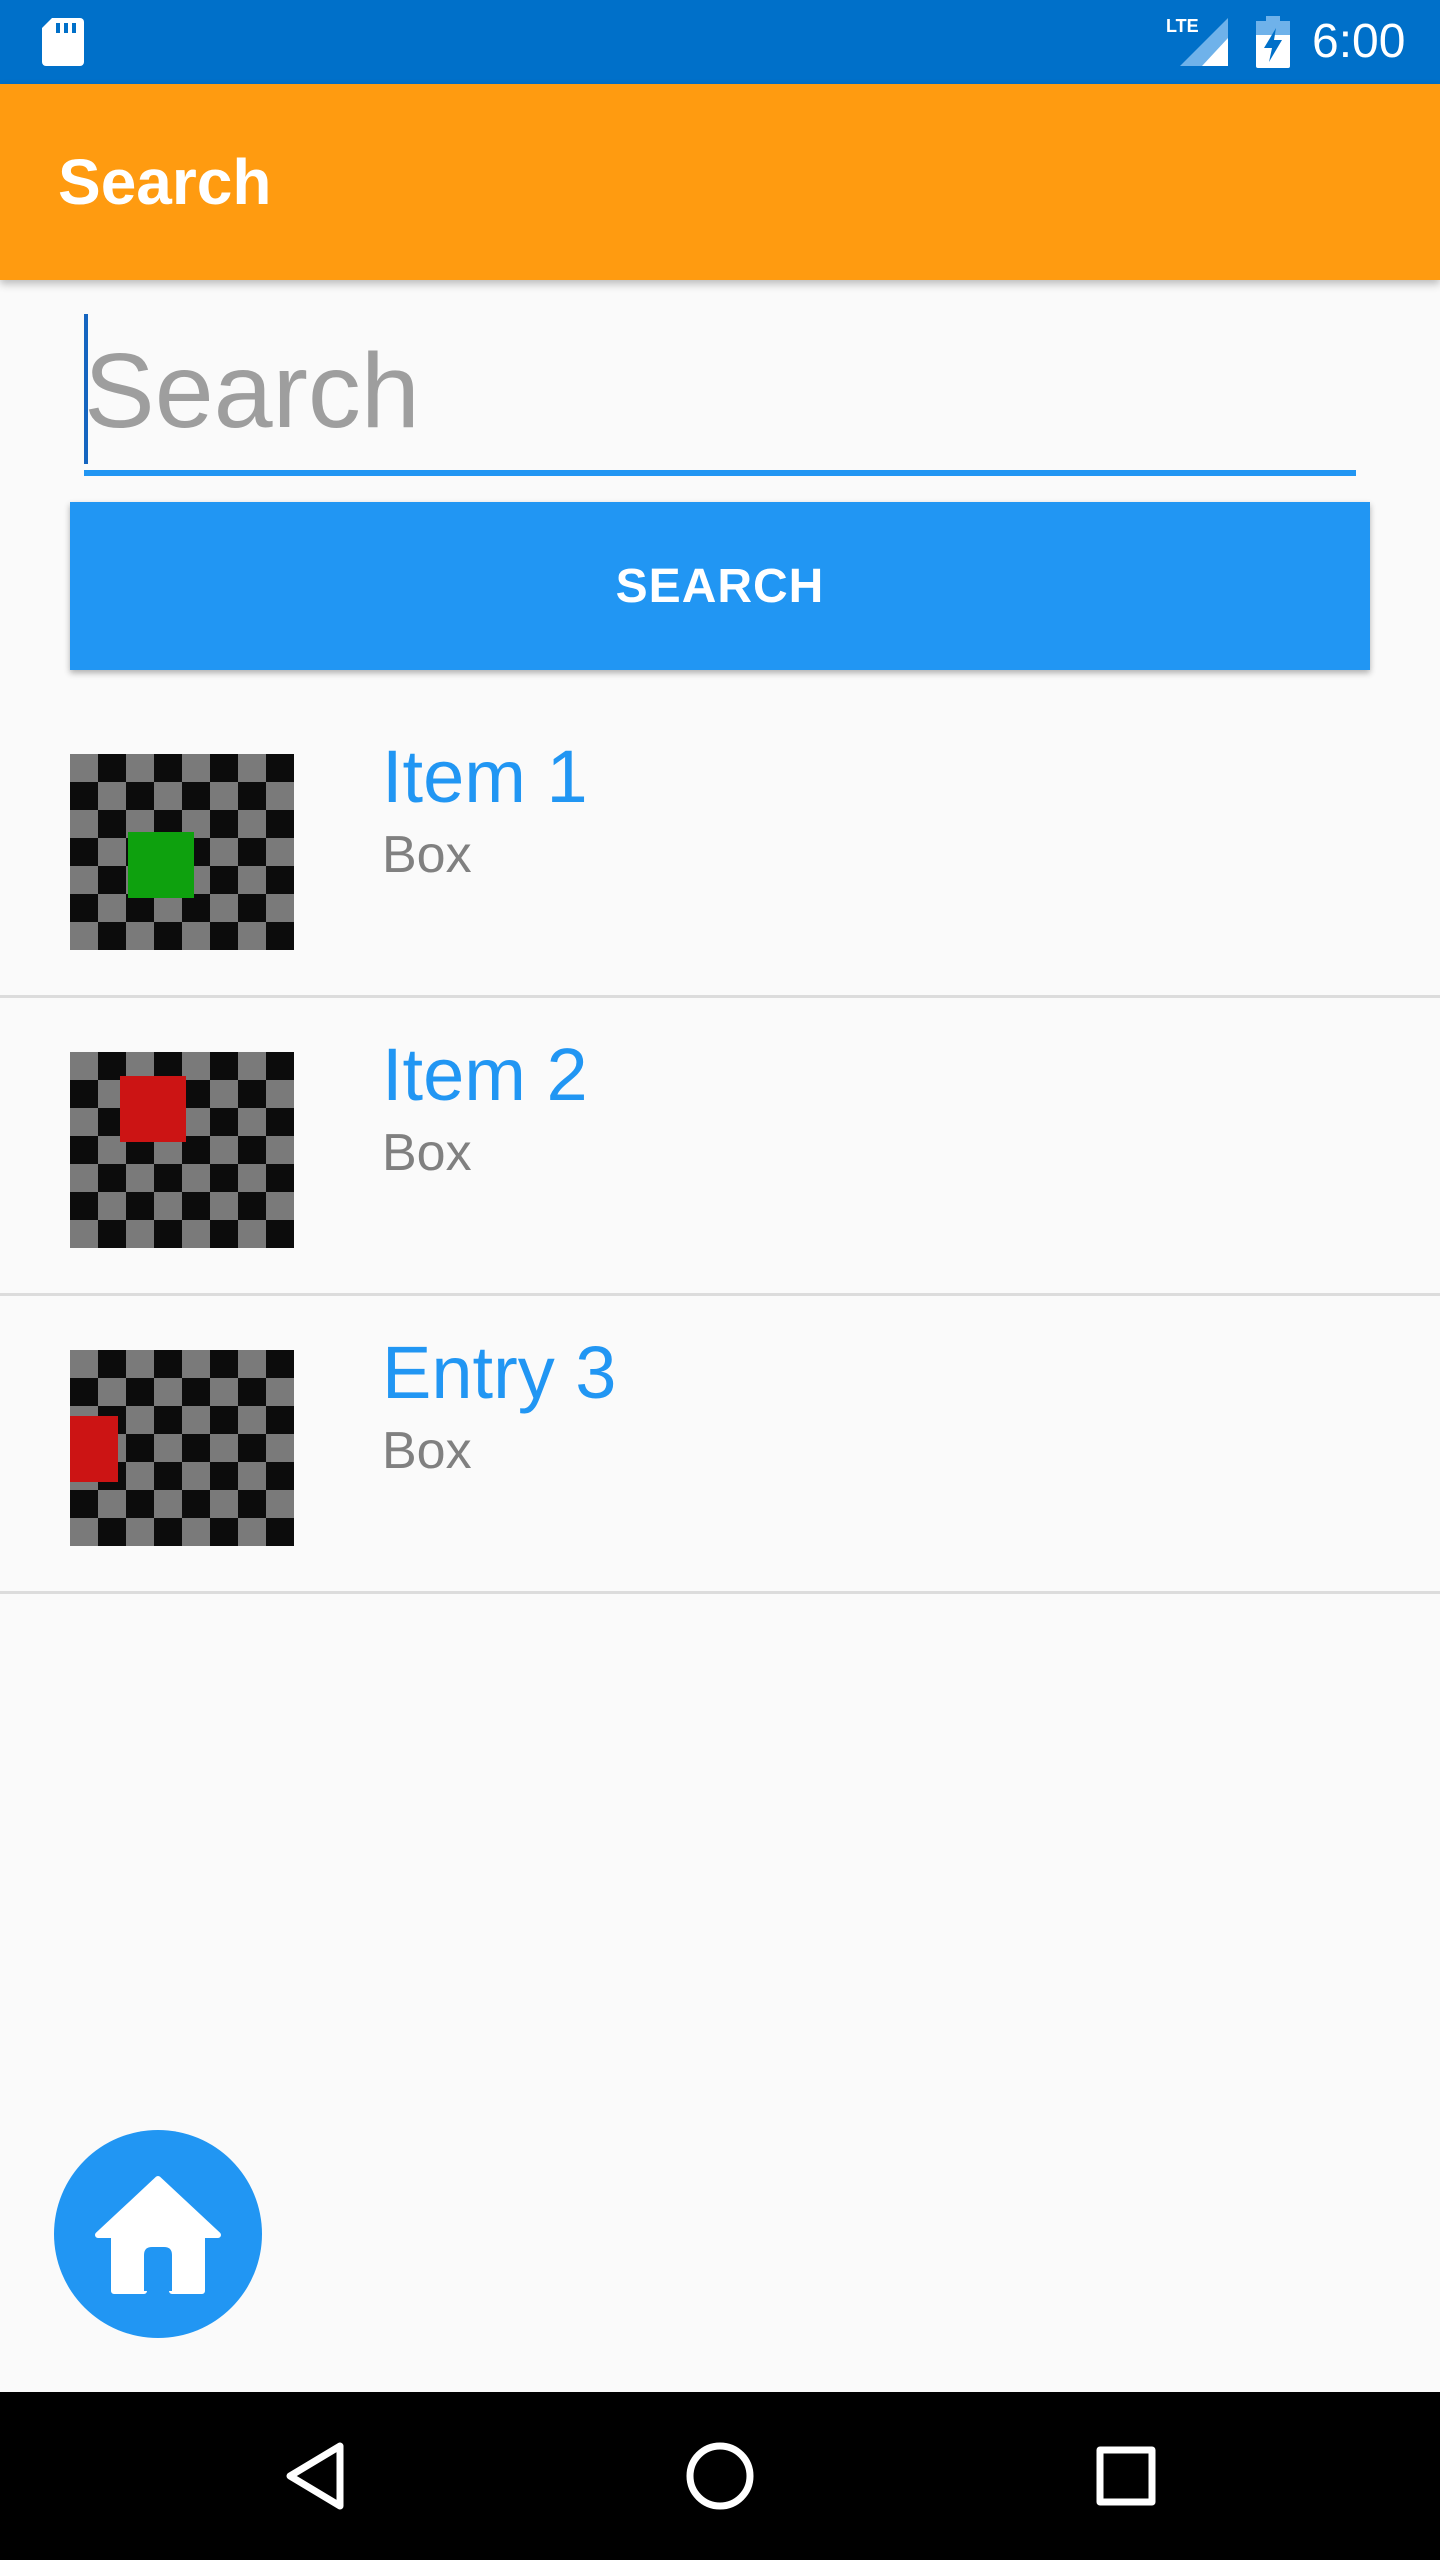  Describe the element at coordinates (1126, 2476) in the screenshot. I see `recents-icon` at that location.